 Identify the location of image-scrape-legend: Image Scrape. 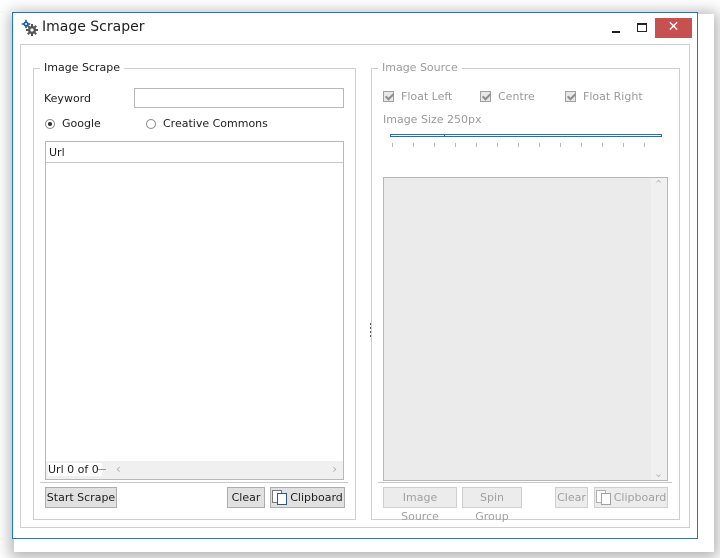
(82, 67).